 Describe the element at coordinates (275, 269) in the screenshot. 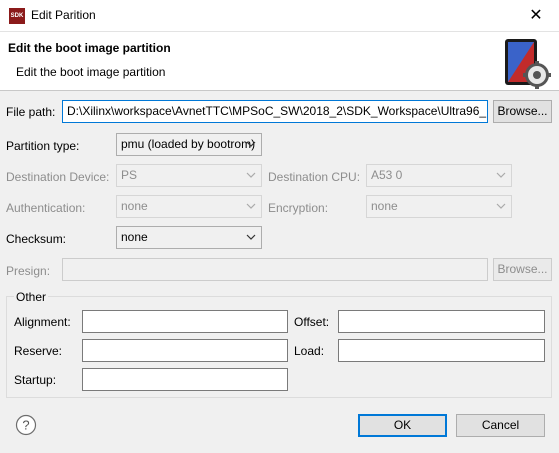

I see `presign-input` at that location.